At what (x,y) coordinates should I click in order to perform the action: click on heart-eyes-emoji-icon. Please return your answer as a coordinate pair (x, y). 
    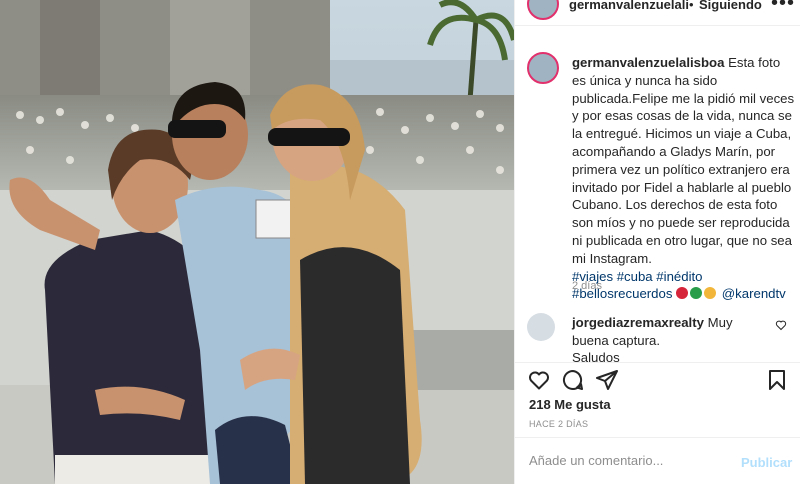
    Looking at the image, I should click on (710, 293).